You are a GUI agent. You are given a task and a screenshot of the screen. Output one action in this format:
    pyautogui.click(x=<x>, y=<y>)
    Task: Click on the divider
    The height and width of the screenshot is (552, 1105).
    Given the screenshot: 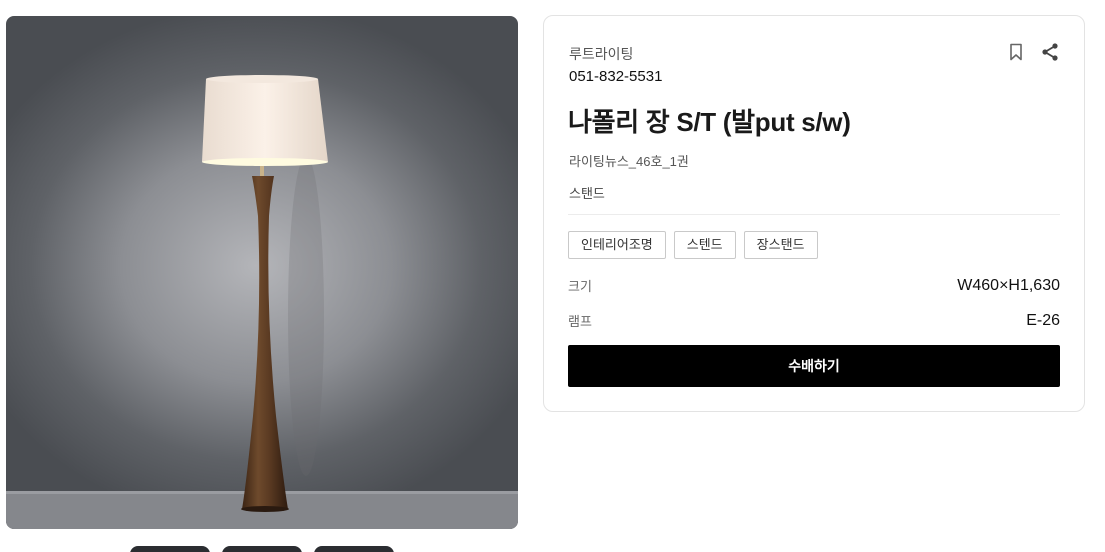 What is the action you would take?
    pyautogui.click(x=814, y=214)
    